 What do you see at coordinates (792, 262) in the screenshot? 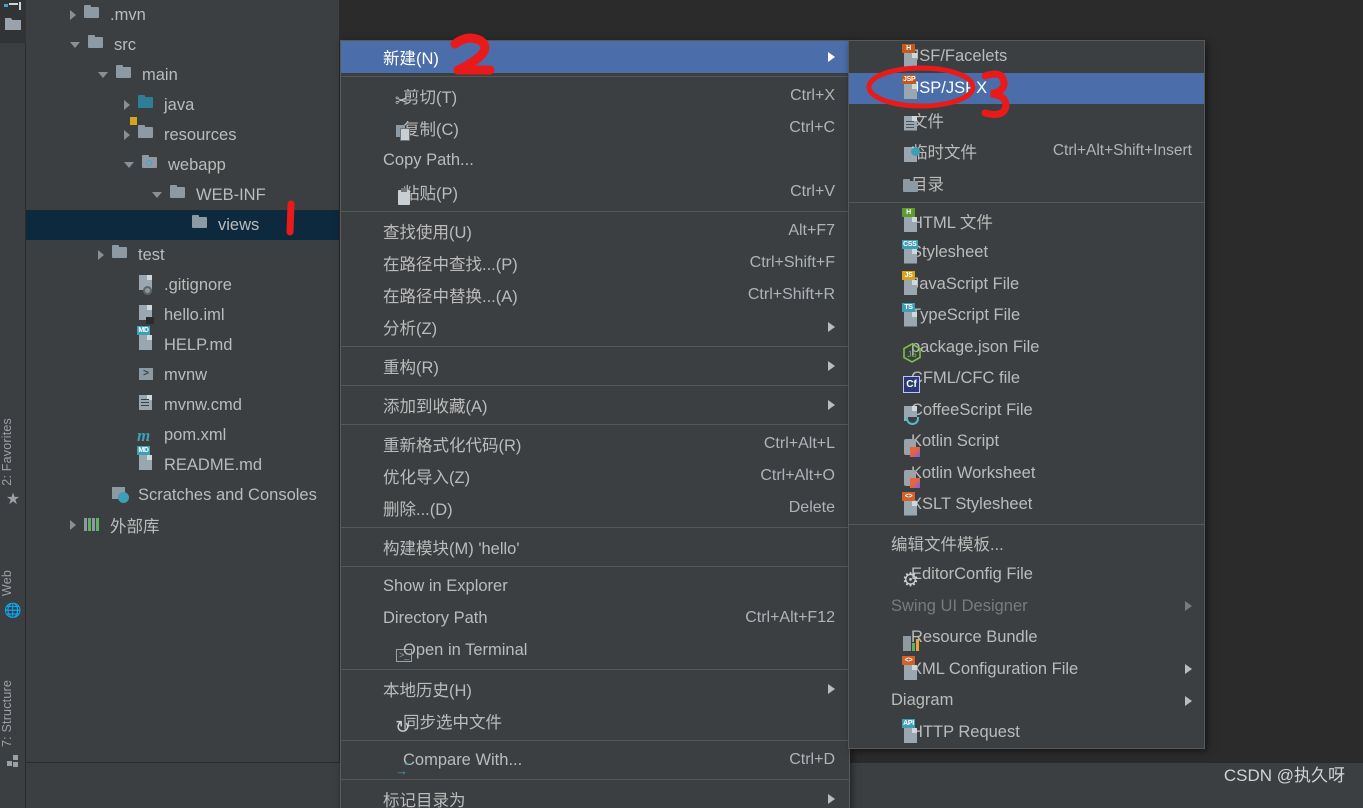
I see `menu-item-shortcut: Ctrl+Shift+F` at bounding box center [792, 262].